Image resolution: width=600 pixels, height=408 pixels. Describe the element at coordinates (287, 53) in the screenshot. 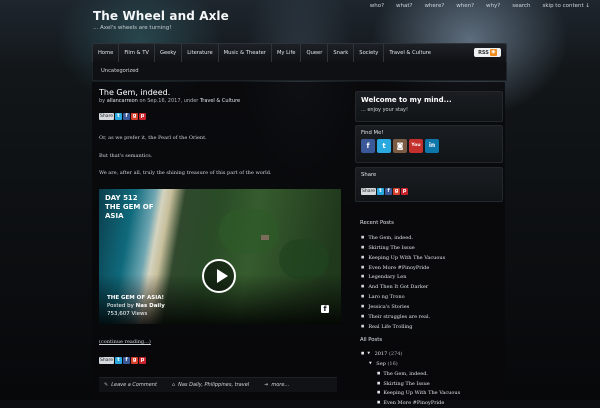

I see `nav-item-my-life: My Life` at that location.